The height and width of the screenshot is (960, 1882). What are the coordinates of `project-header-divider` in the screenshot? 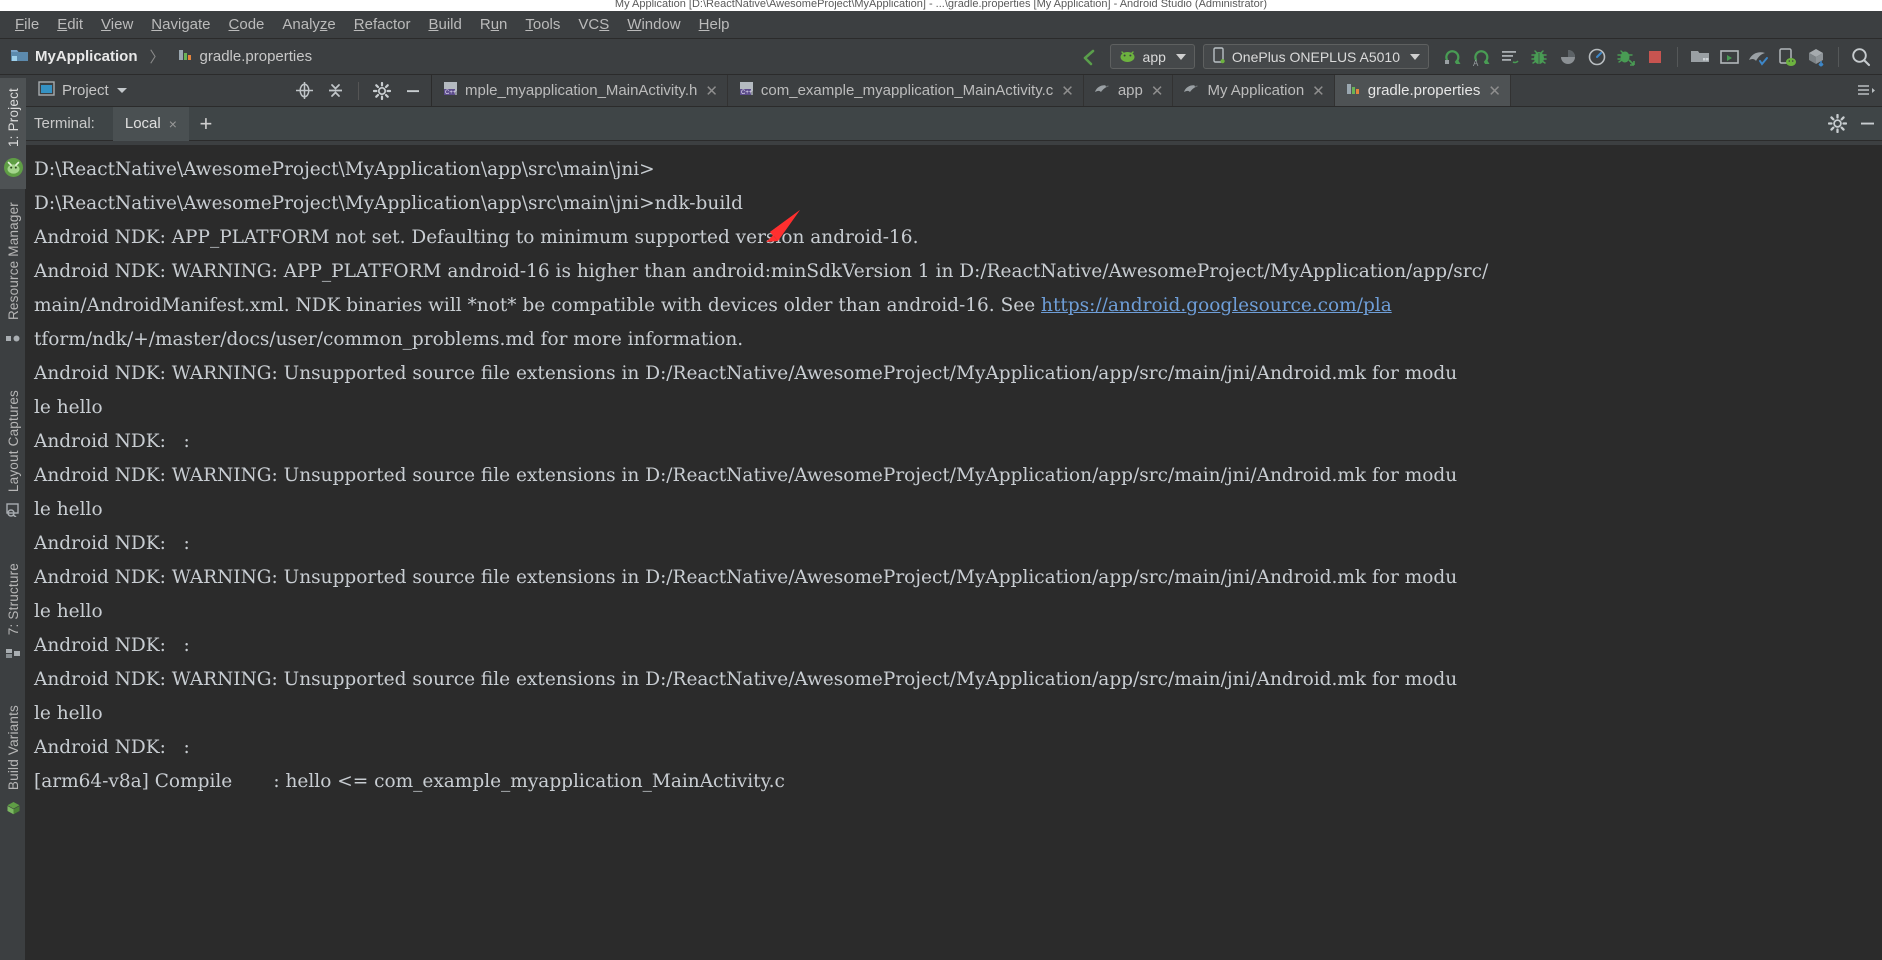 It's located at (358, 90).